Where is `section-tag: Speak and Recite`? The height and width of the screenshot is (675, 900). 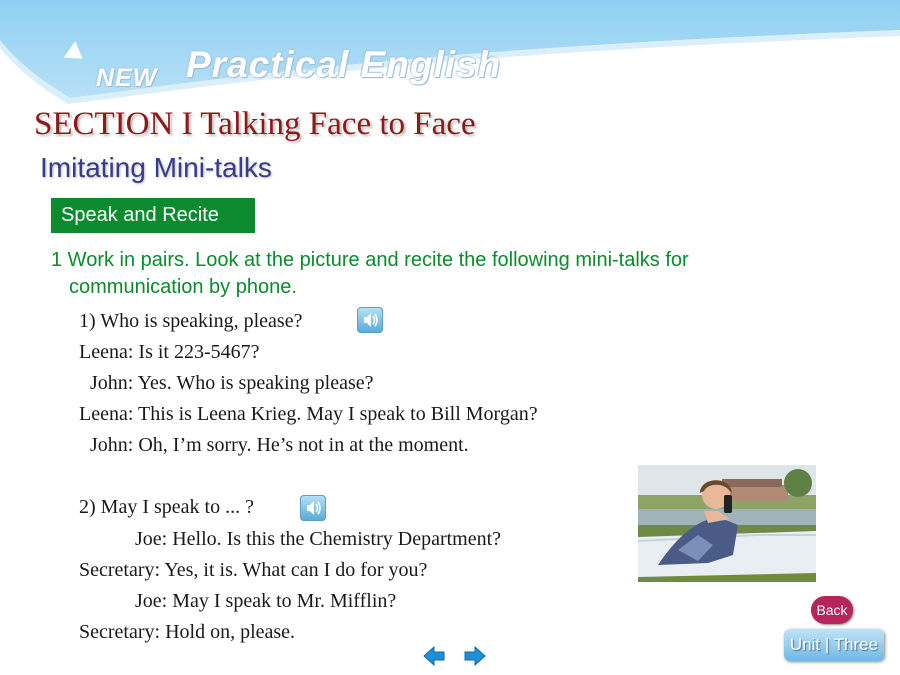
section-tag: Speak and Recite is located at coordinates (153, 215).